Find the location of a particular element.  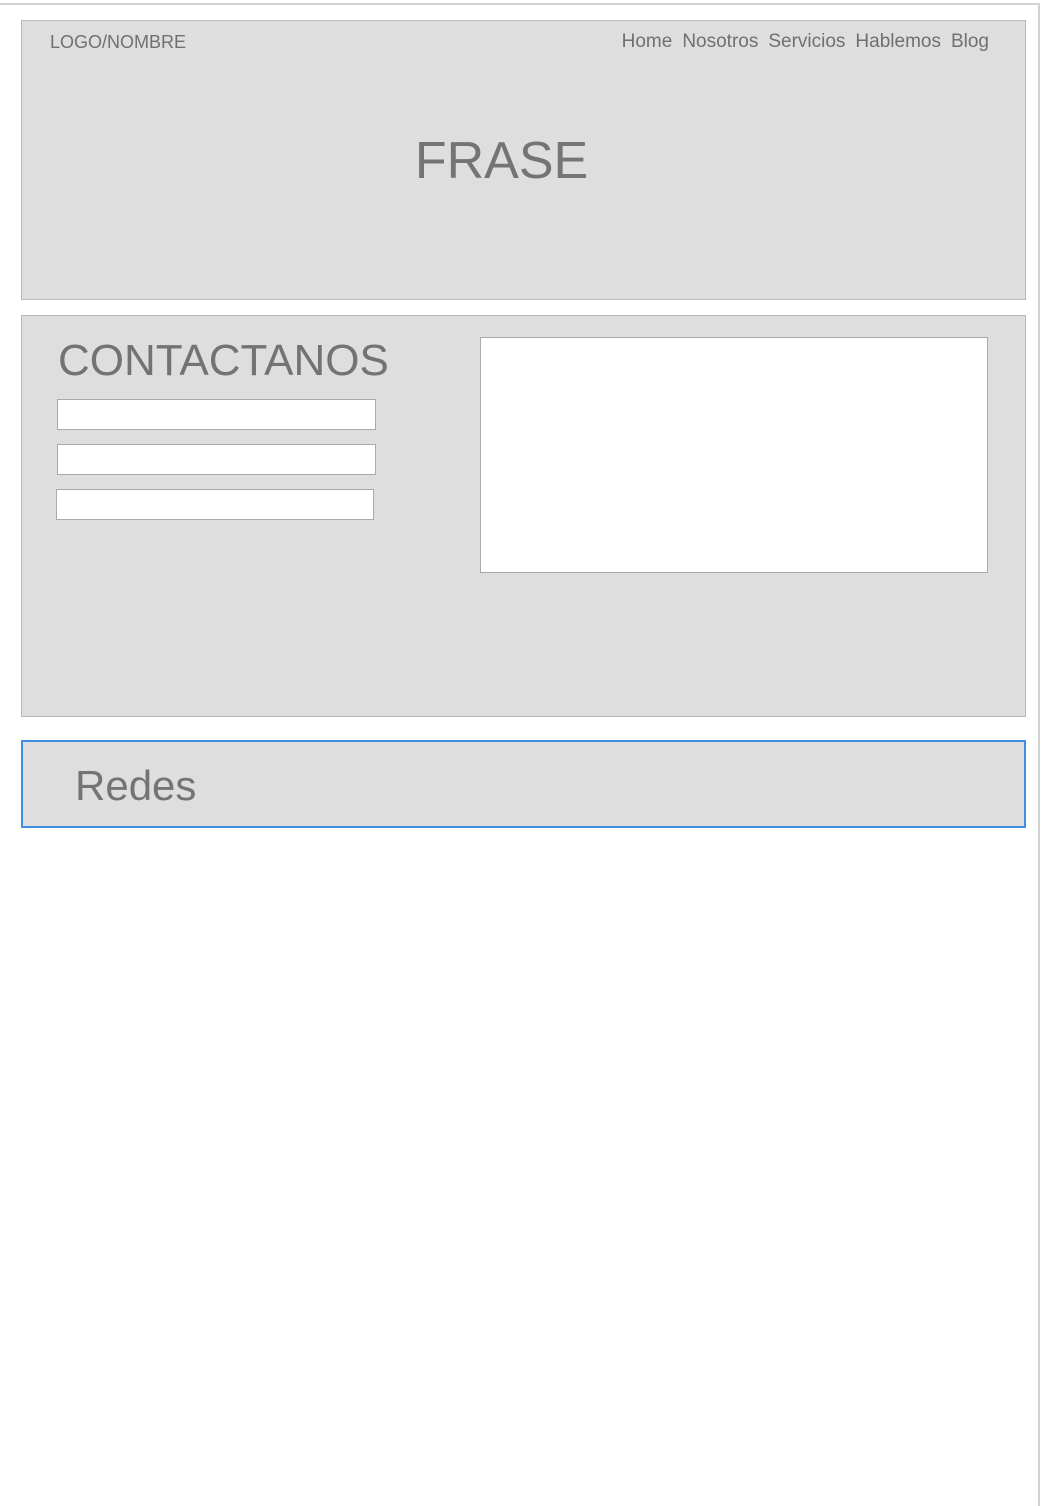

canvas-top-edge is located at coordinates (520, 4).